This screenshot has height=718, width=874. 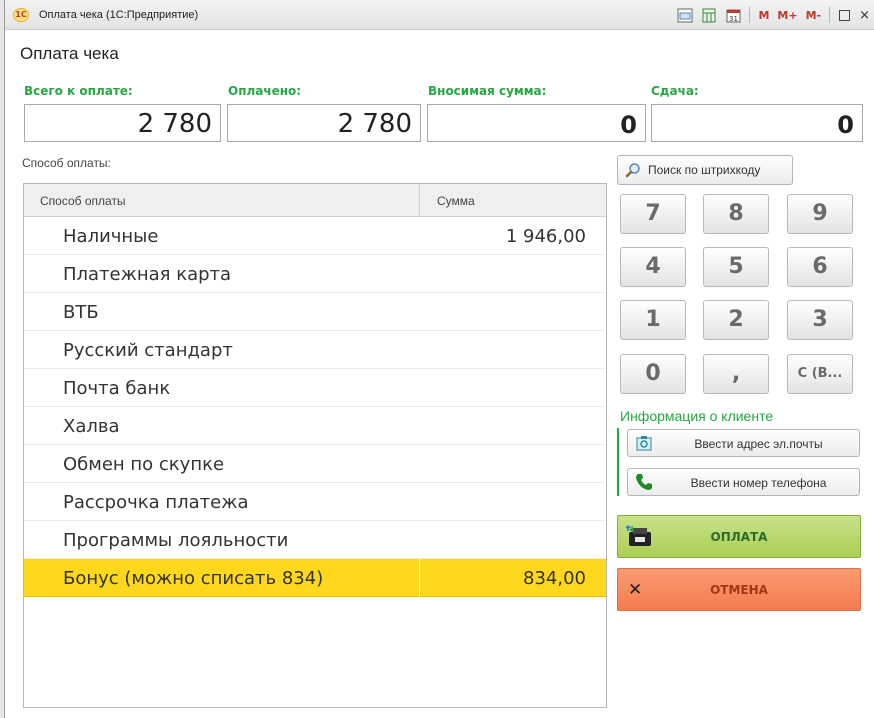 What do you see at coordinates (644, 443) in the screenshot?
I see `email-camera-icon` at bounding box center [644, 443].